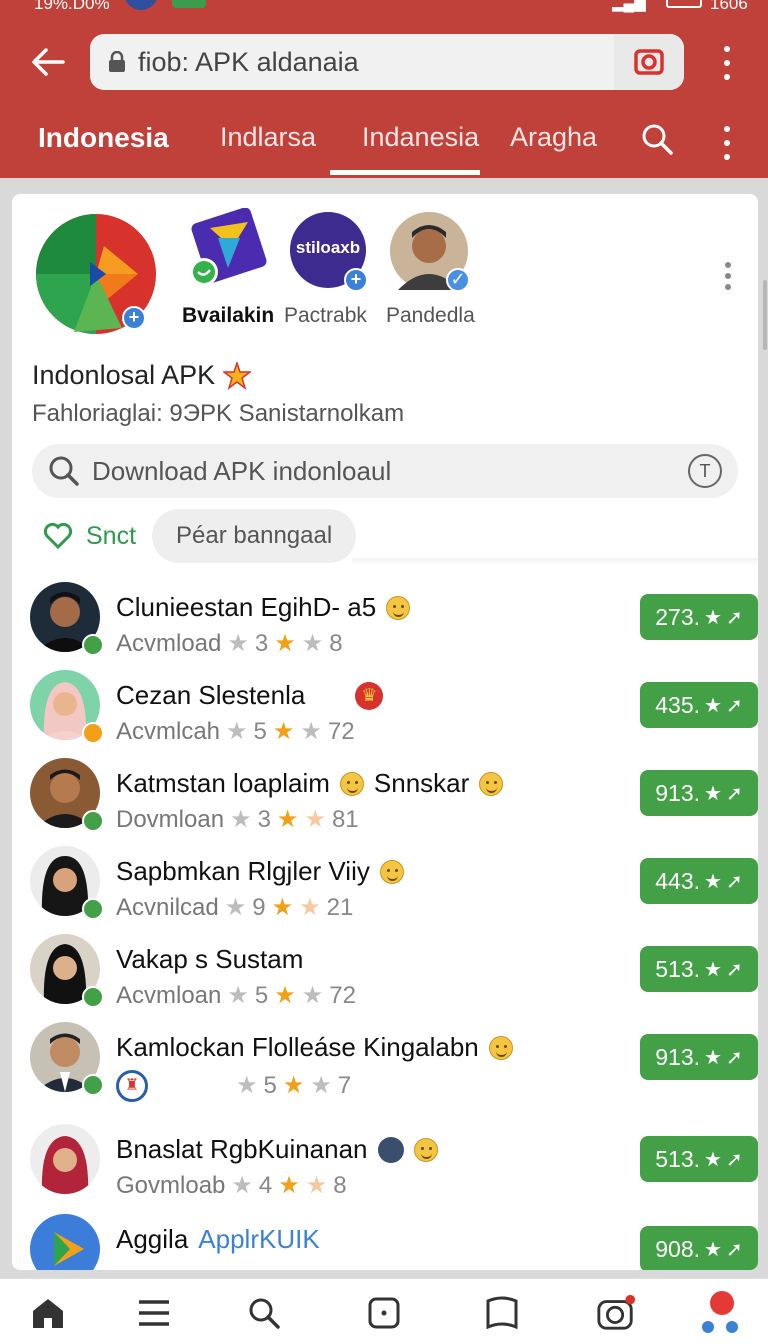  What do you see at coordinates (734, 1159) in the screenshot?
I see `leaf-icon: ➚` at bounding box center [734, 1159].